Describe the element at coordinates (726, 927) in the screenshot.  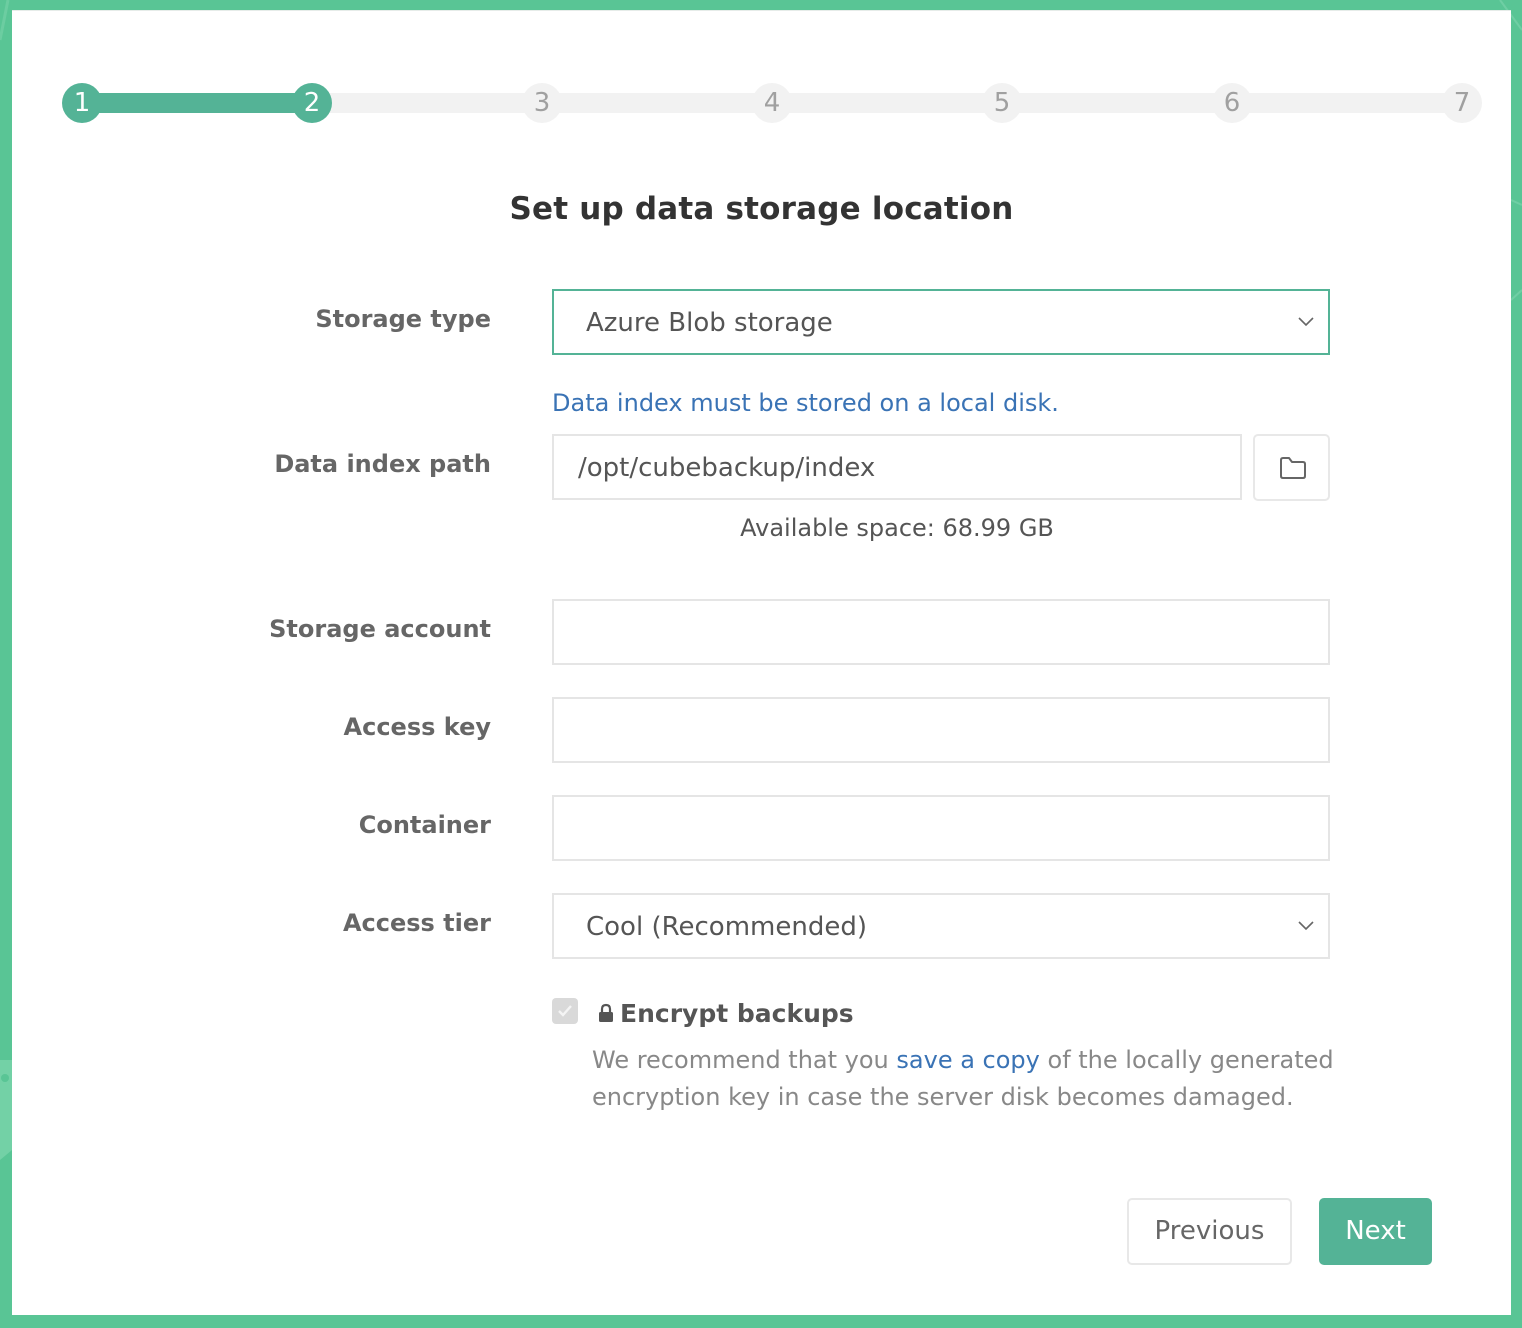
I see `access-tier-value: Cool (Recommended)` at that location.